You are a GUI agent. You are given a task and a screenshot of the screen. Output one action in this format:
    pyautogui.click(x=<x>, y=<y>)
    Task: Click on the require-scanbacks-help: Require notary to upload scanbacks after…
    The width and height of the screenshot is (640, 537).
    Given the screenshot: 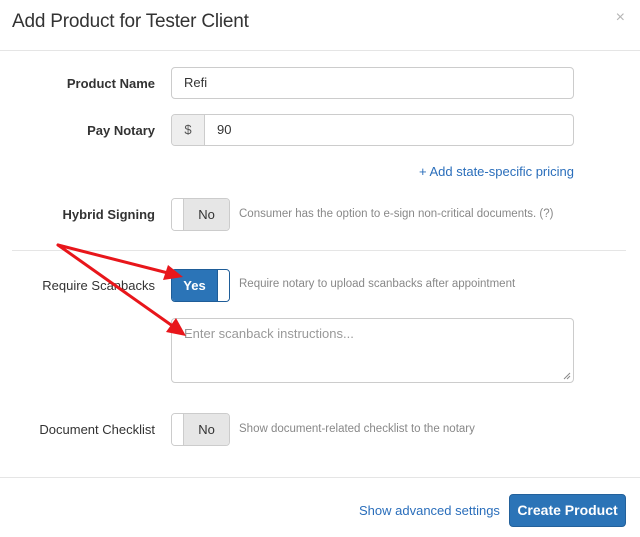 What is the action you would take?
    pyautogui.click(x=377, y=284)
    